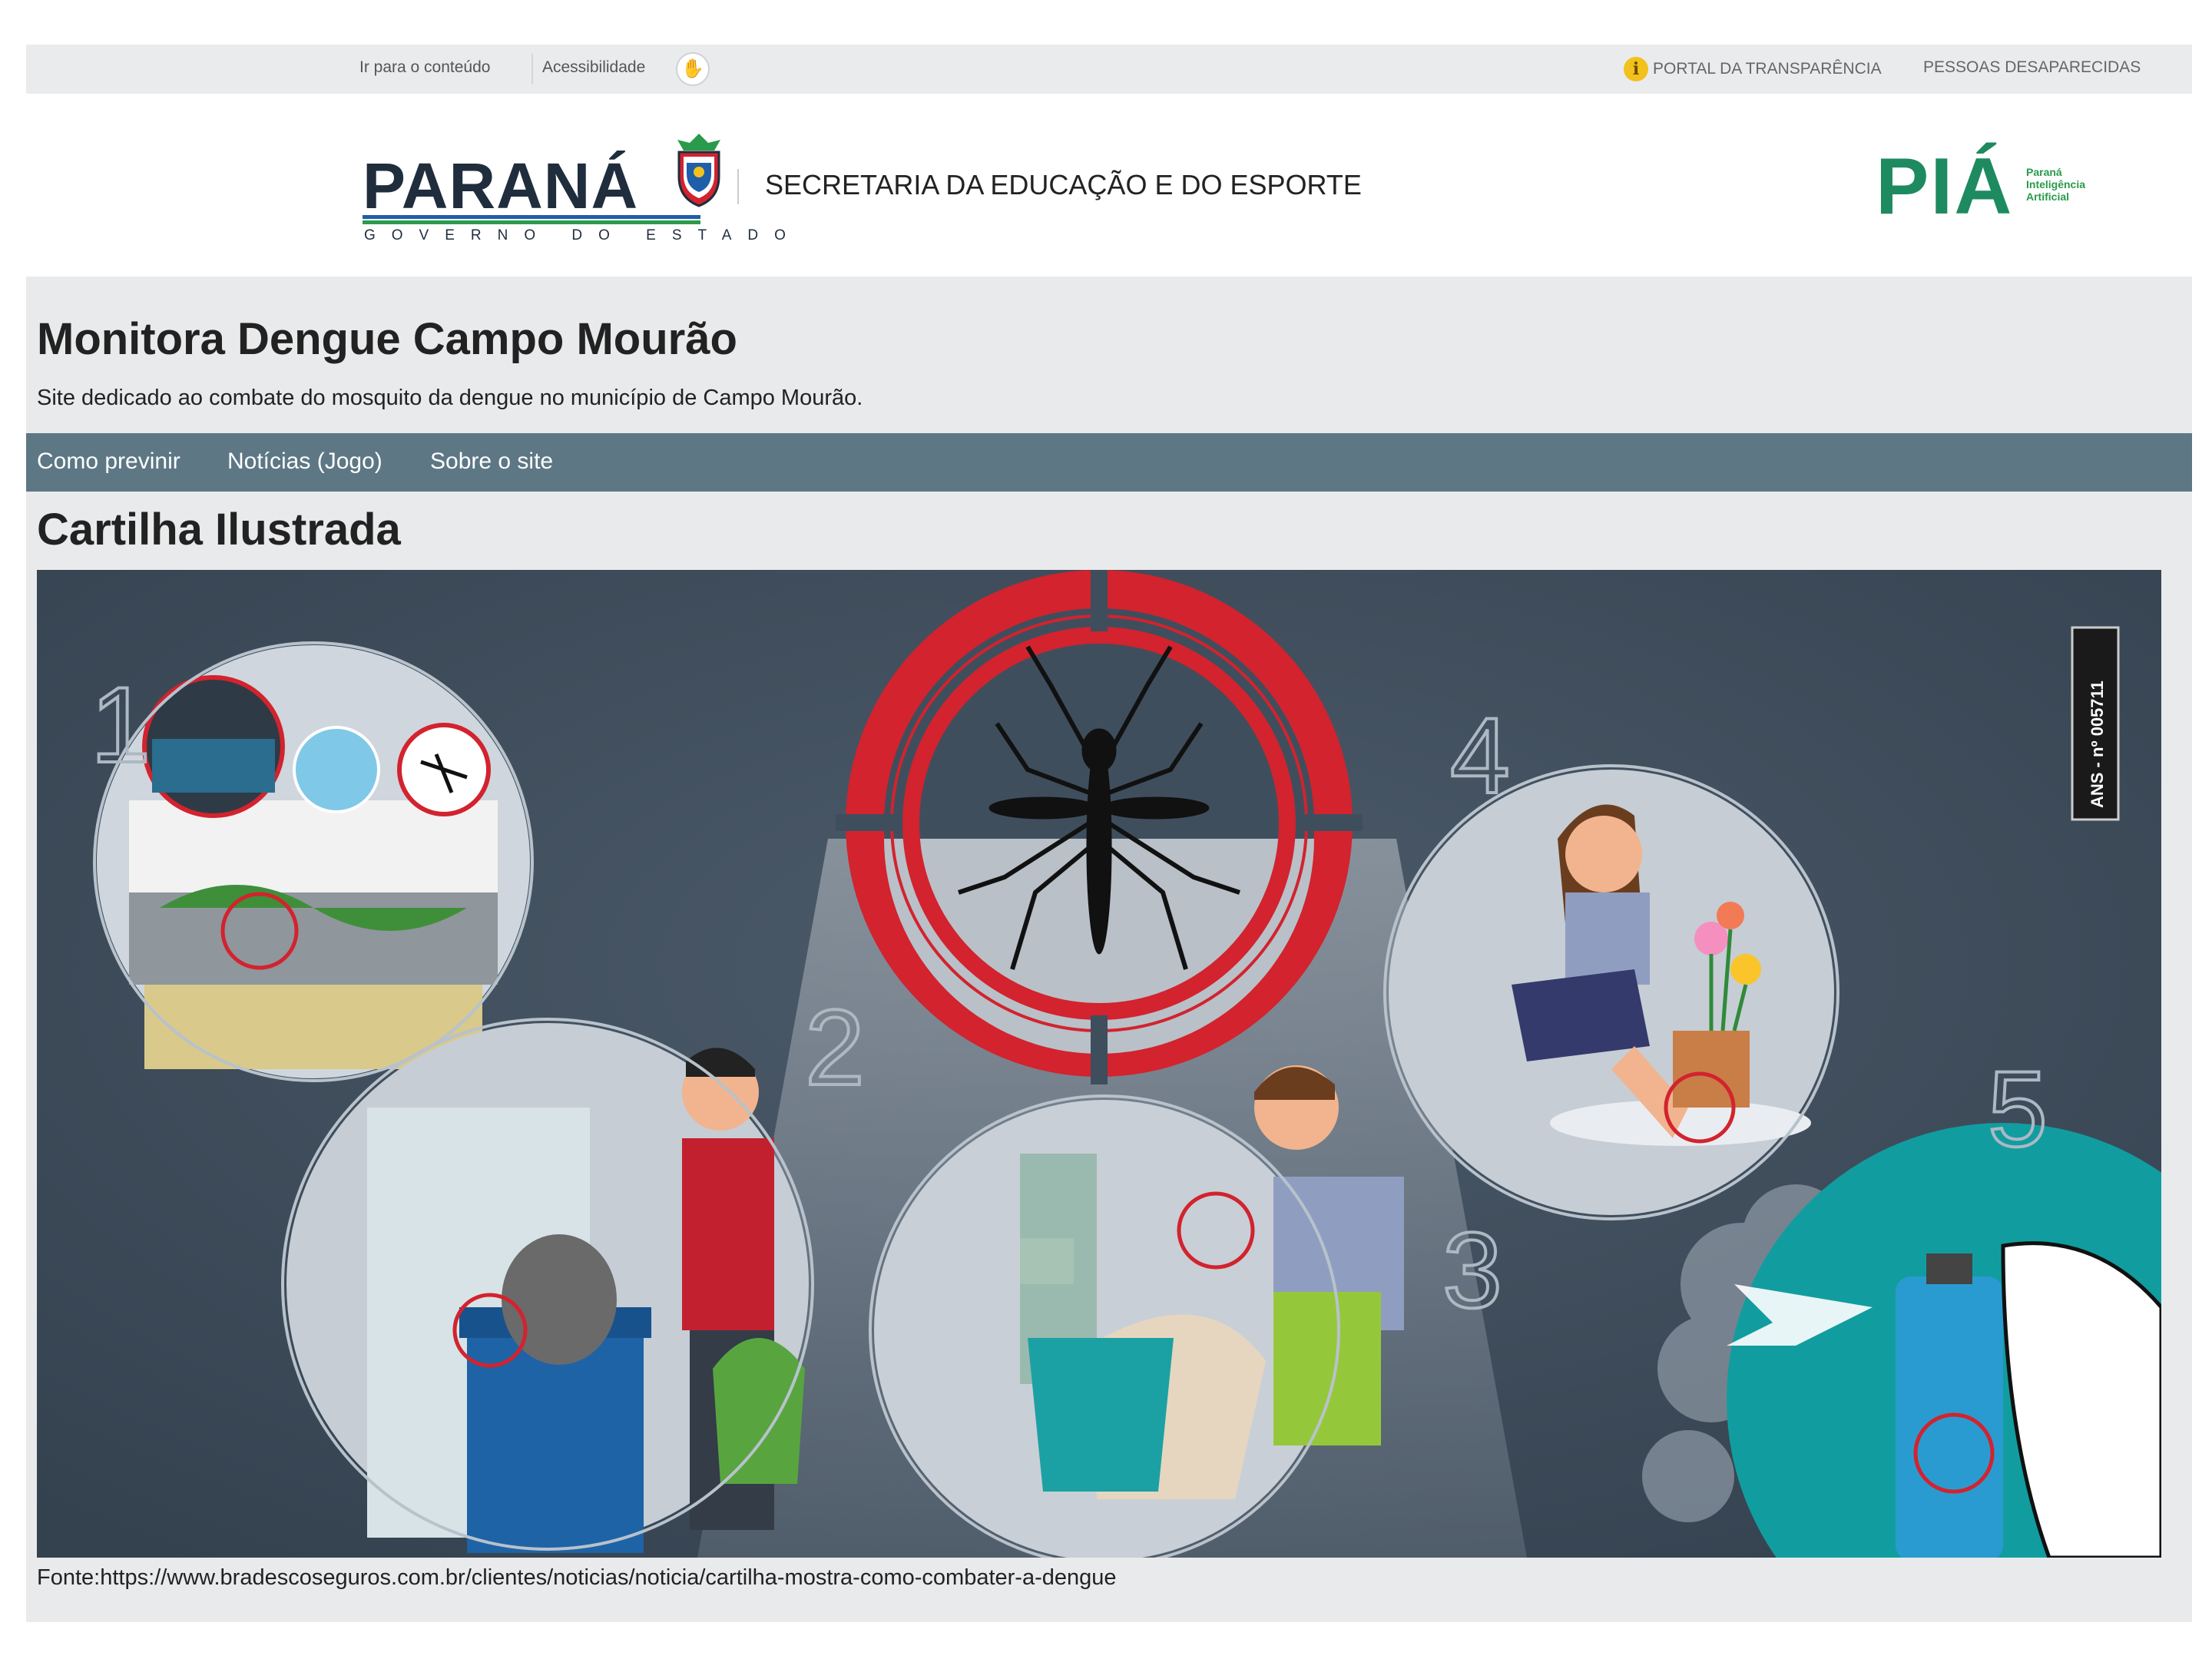  Describe the element at coordinates (2018, 1108) in the screenshot. I see `step-number-5: 5` at that location.